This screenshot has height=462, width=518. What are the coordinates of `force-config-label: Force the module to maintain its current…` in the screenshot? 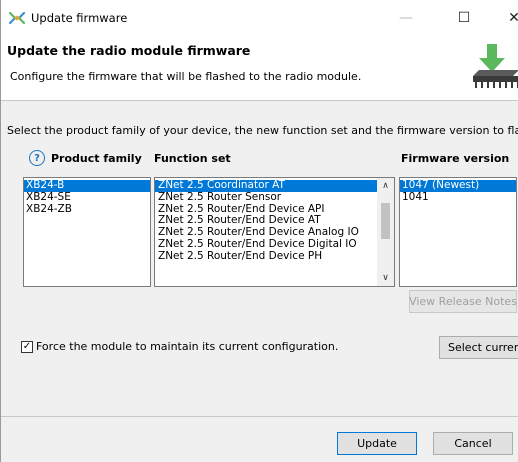 It's located at (187, 346).